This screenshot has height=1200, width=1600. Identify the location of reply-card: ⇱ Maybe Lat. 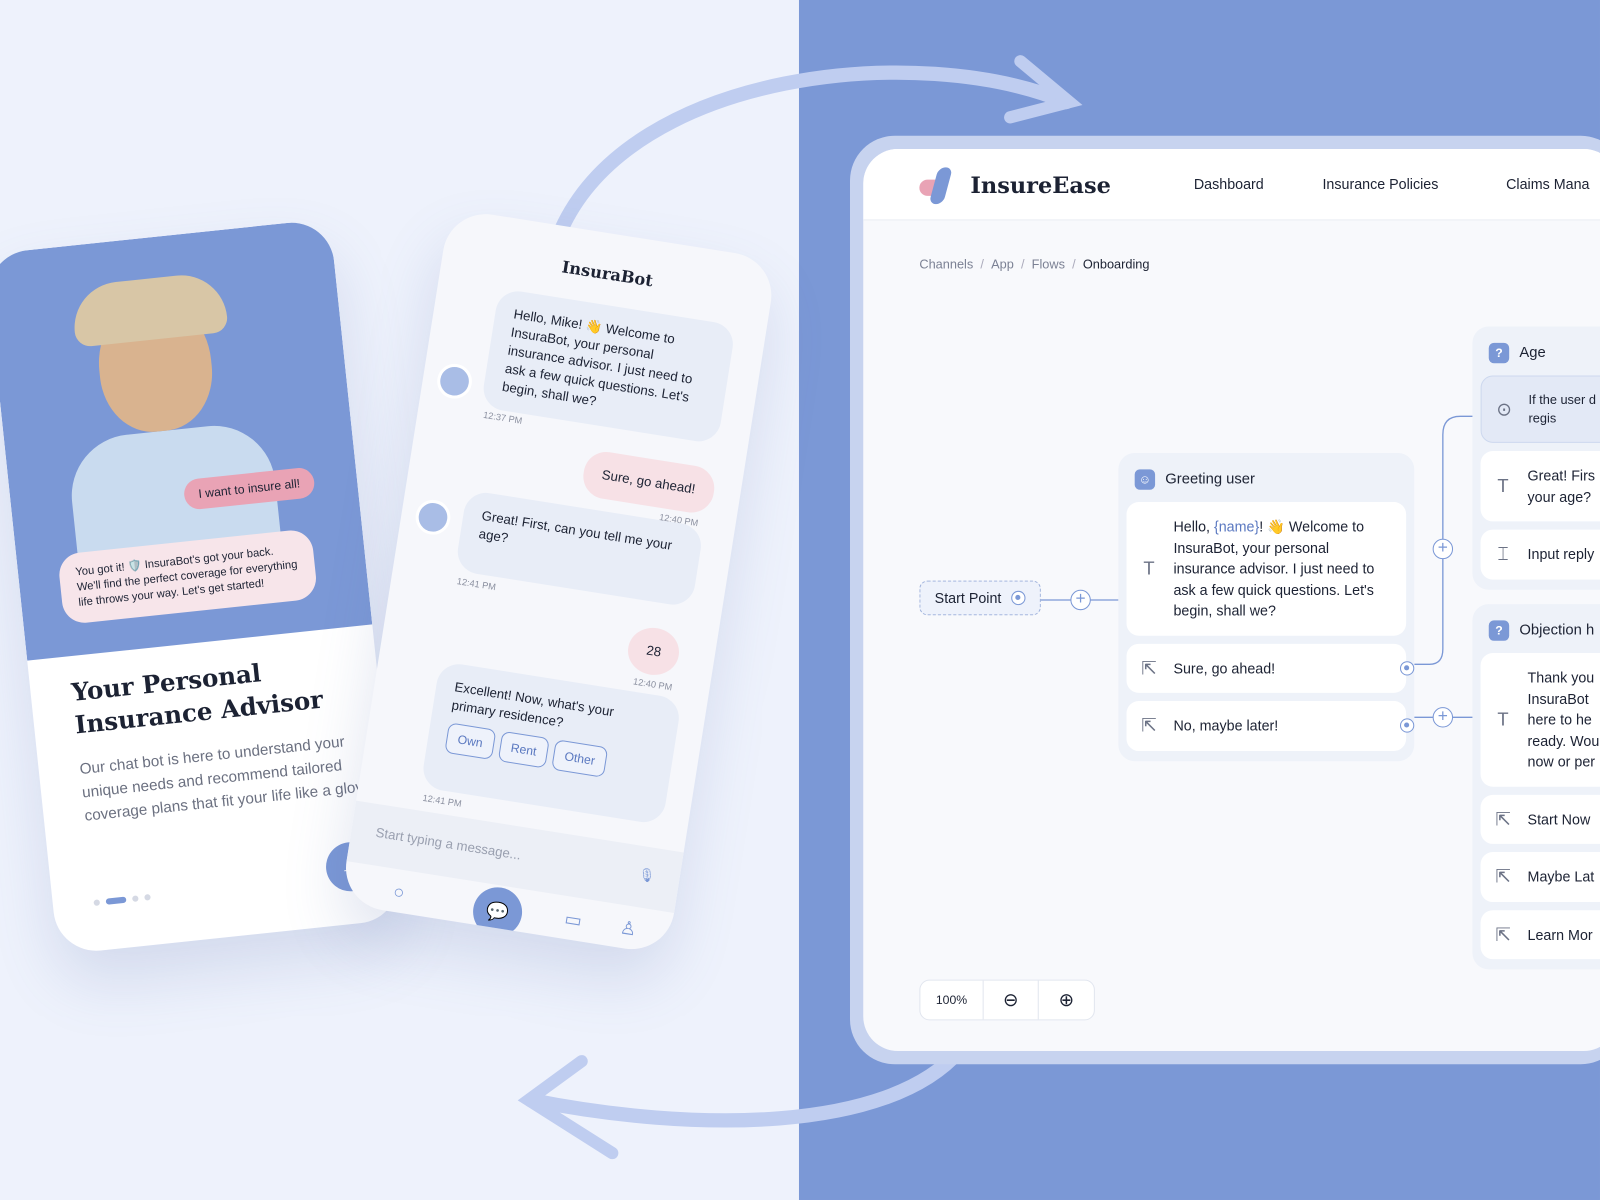
(1540, 877).